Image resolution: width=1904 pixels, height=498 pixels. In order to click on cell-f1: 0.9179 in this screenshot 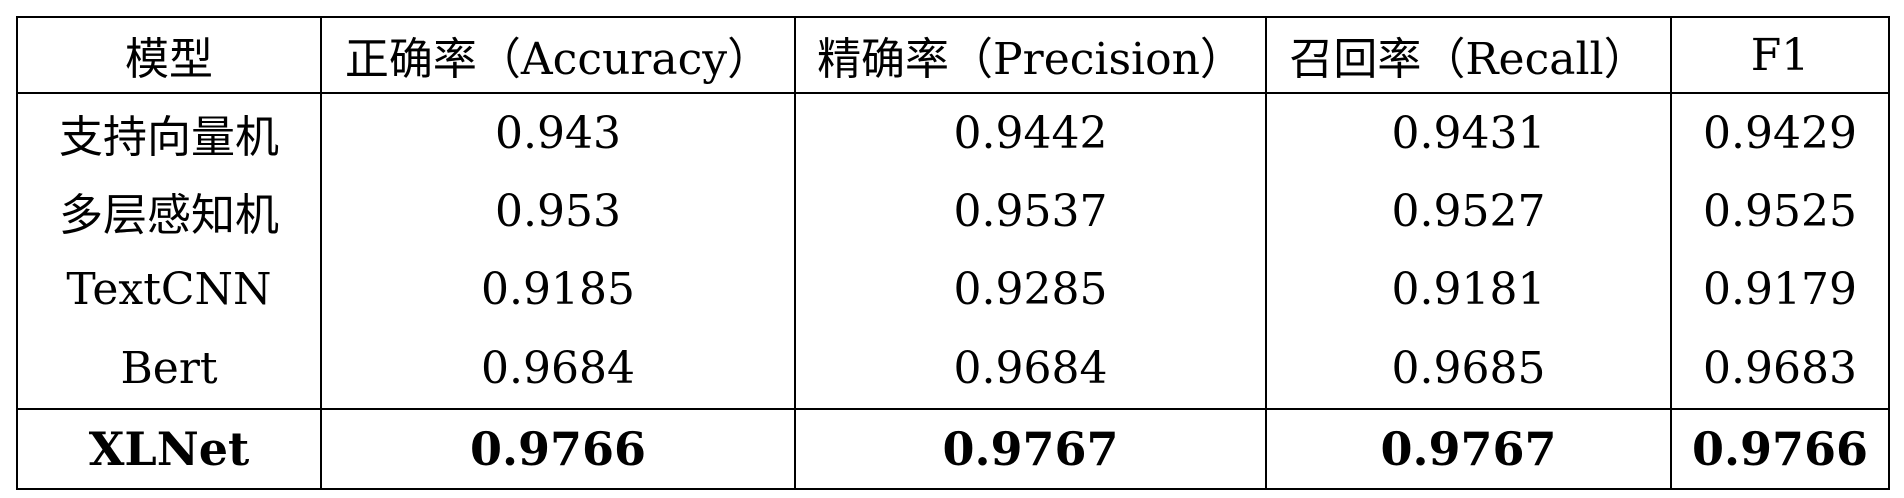, I will do `click(1780, 289)`.